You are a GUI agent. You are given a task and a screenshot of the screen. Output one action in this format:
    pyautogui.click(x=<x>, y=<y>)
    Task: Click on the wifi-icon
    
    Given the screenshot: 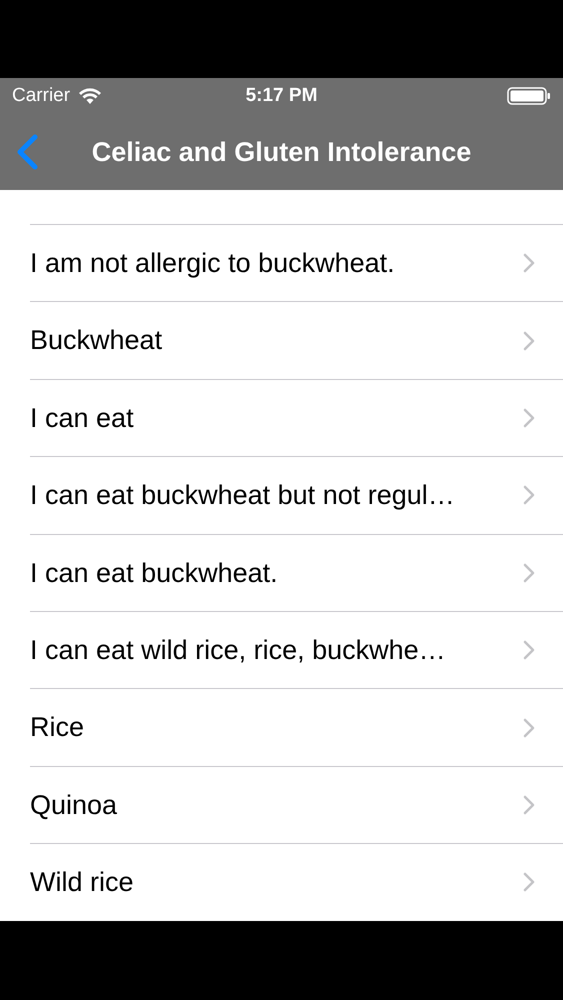 What is the action you would take?
    pyautogui.click(x=90, y=96)
    